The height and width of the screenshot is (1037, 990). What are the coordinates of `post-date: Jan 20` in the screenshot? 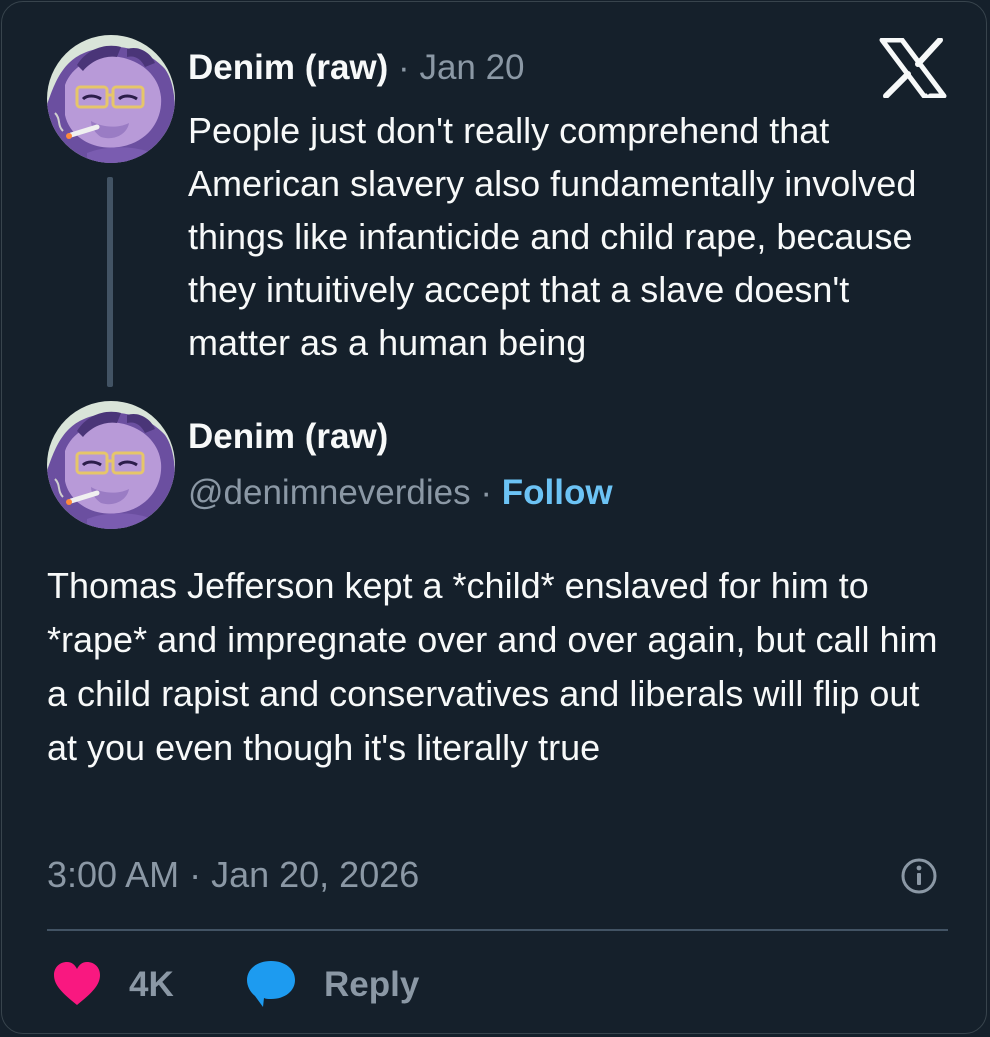 It's located at (471, 67).